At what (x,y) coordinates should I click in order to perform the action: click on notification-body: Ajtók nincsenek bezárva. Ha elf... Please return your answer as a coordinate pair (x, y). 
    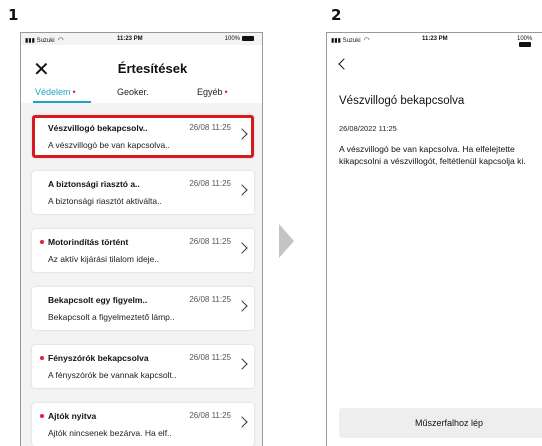
    Looking at the image, I should click on (110, 433).